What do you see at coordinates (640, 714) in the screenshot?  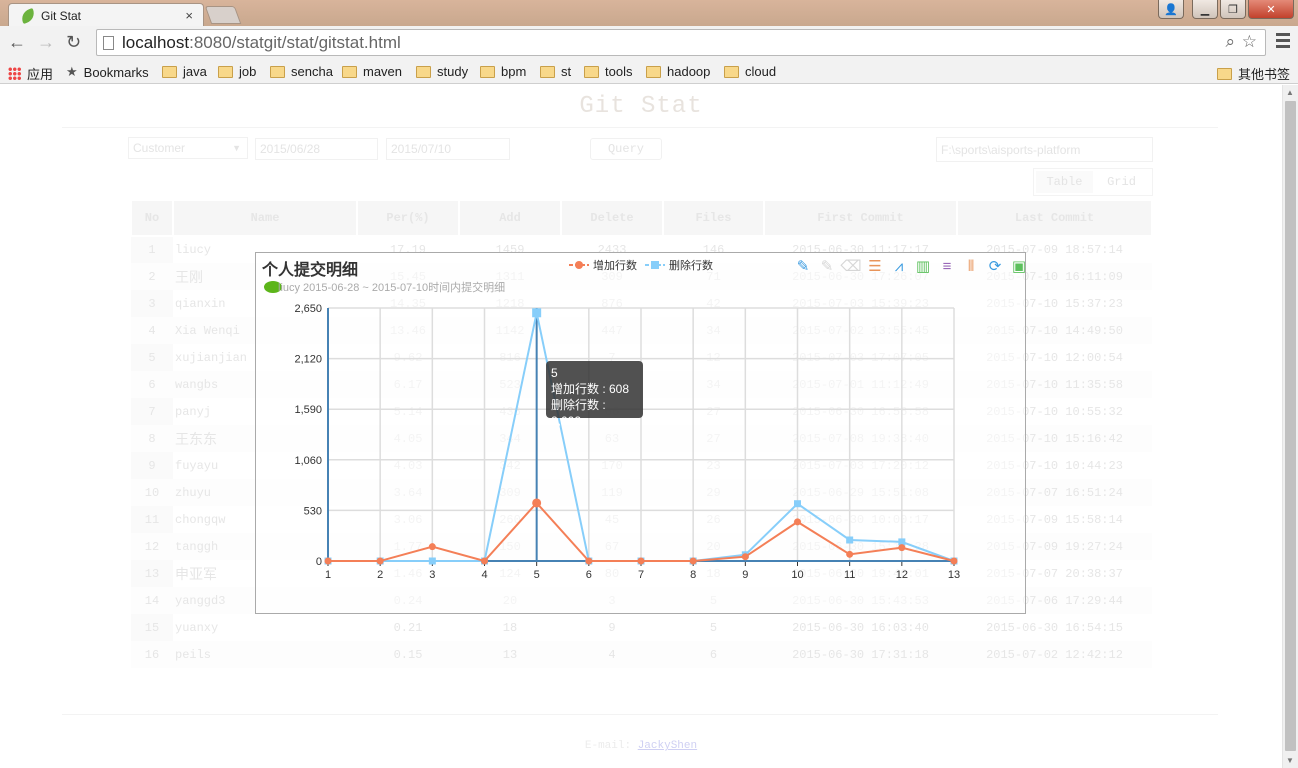 I see `footer-divider` at bounding box center [640, 714].